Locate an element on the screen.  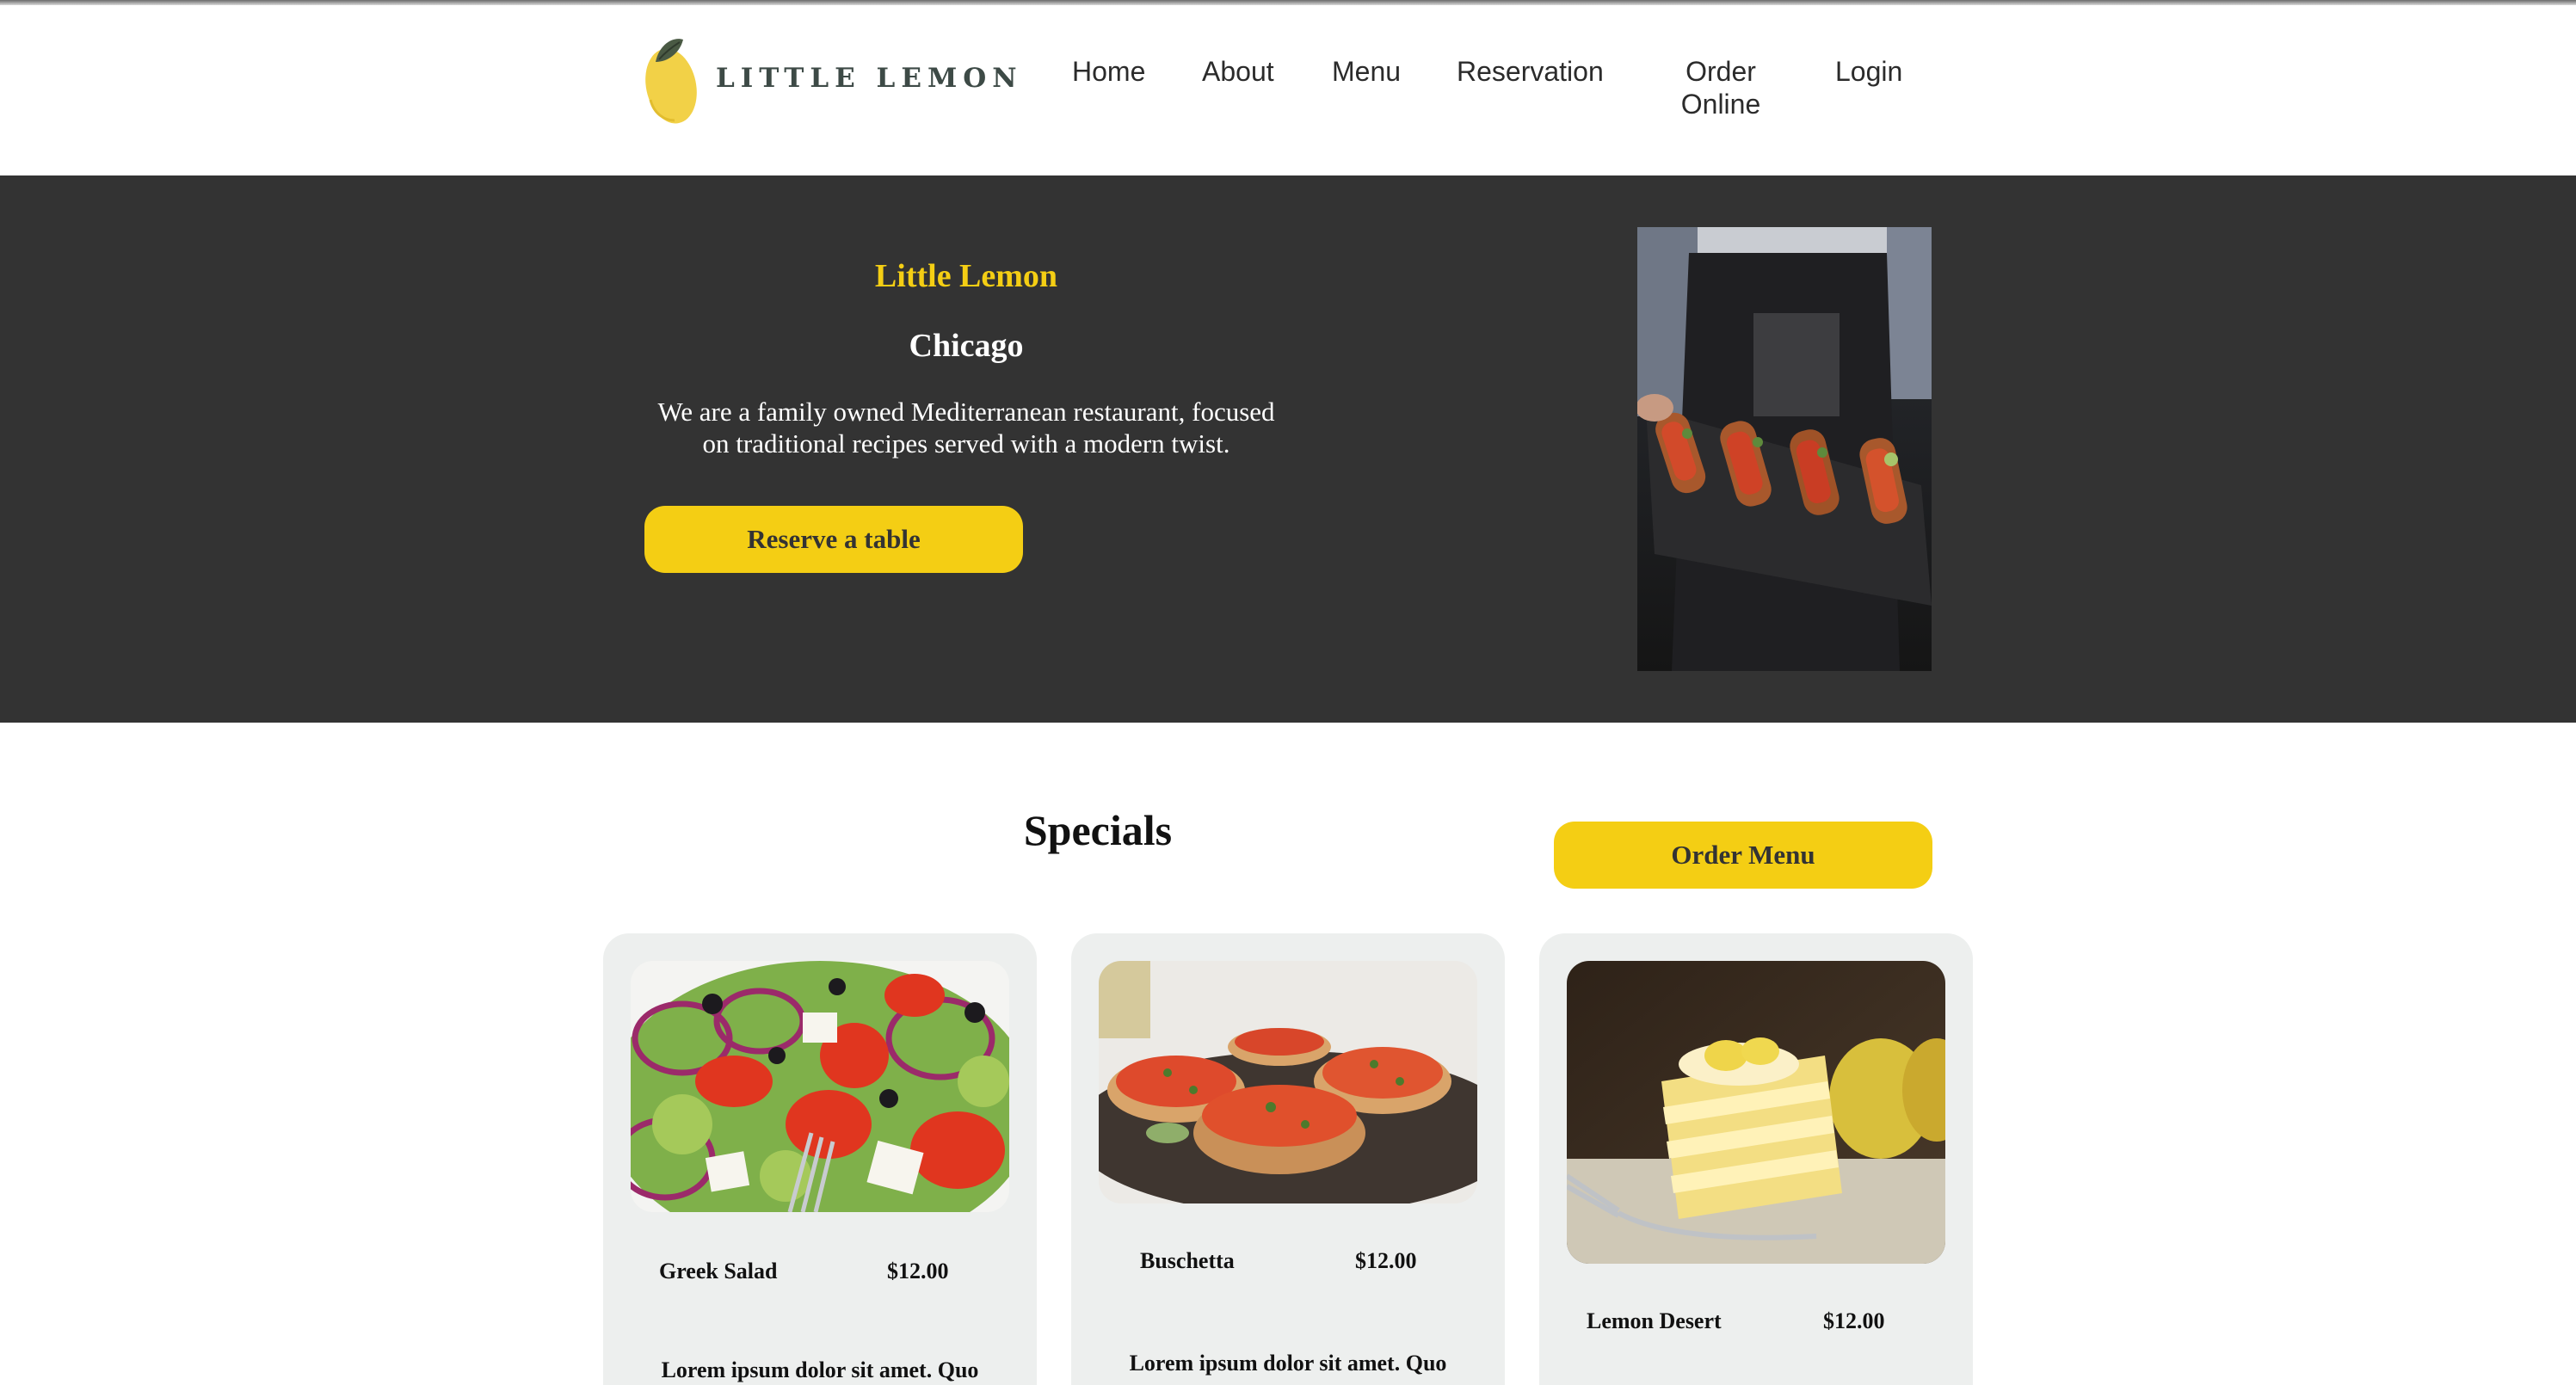
special-name: Buschetta is located at coordinates (1188, 1260).